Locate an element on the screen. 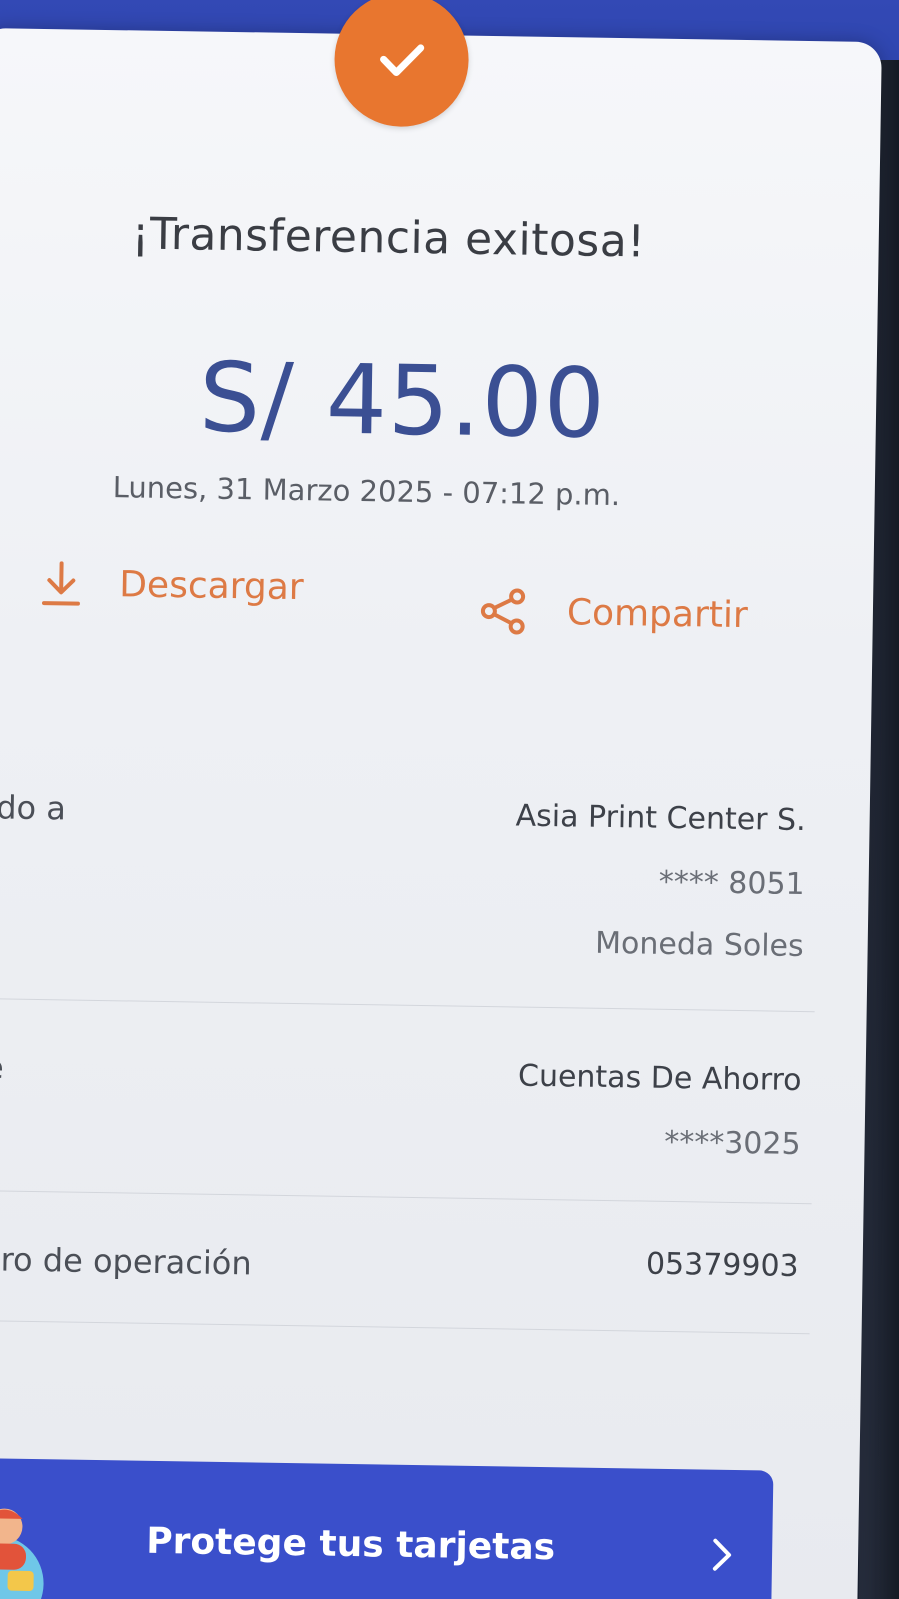 Image resolution: width=899 pixels, height=1599 pixels. download-button: Descargar is located at coordinates (172, 585).